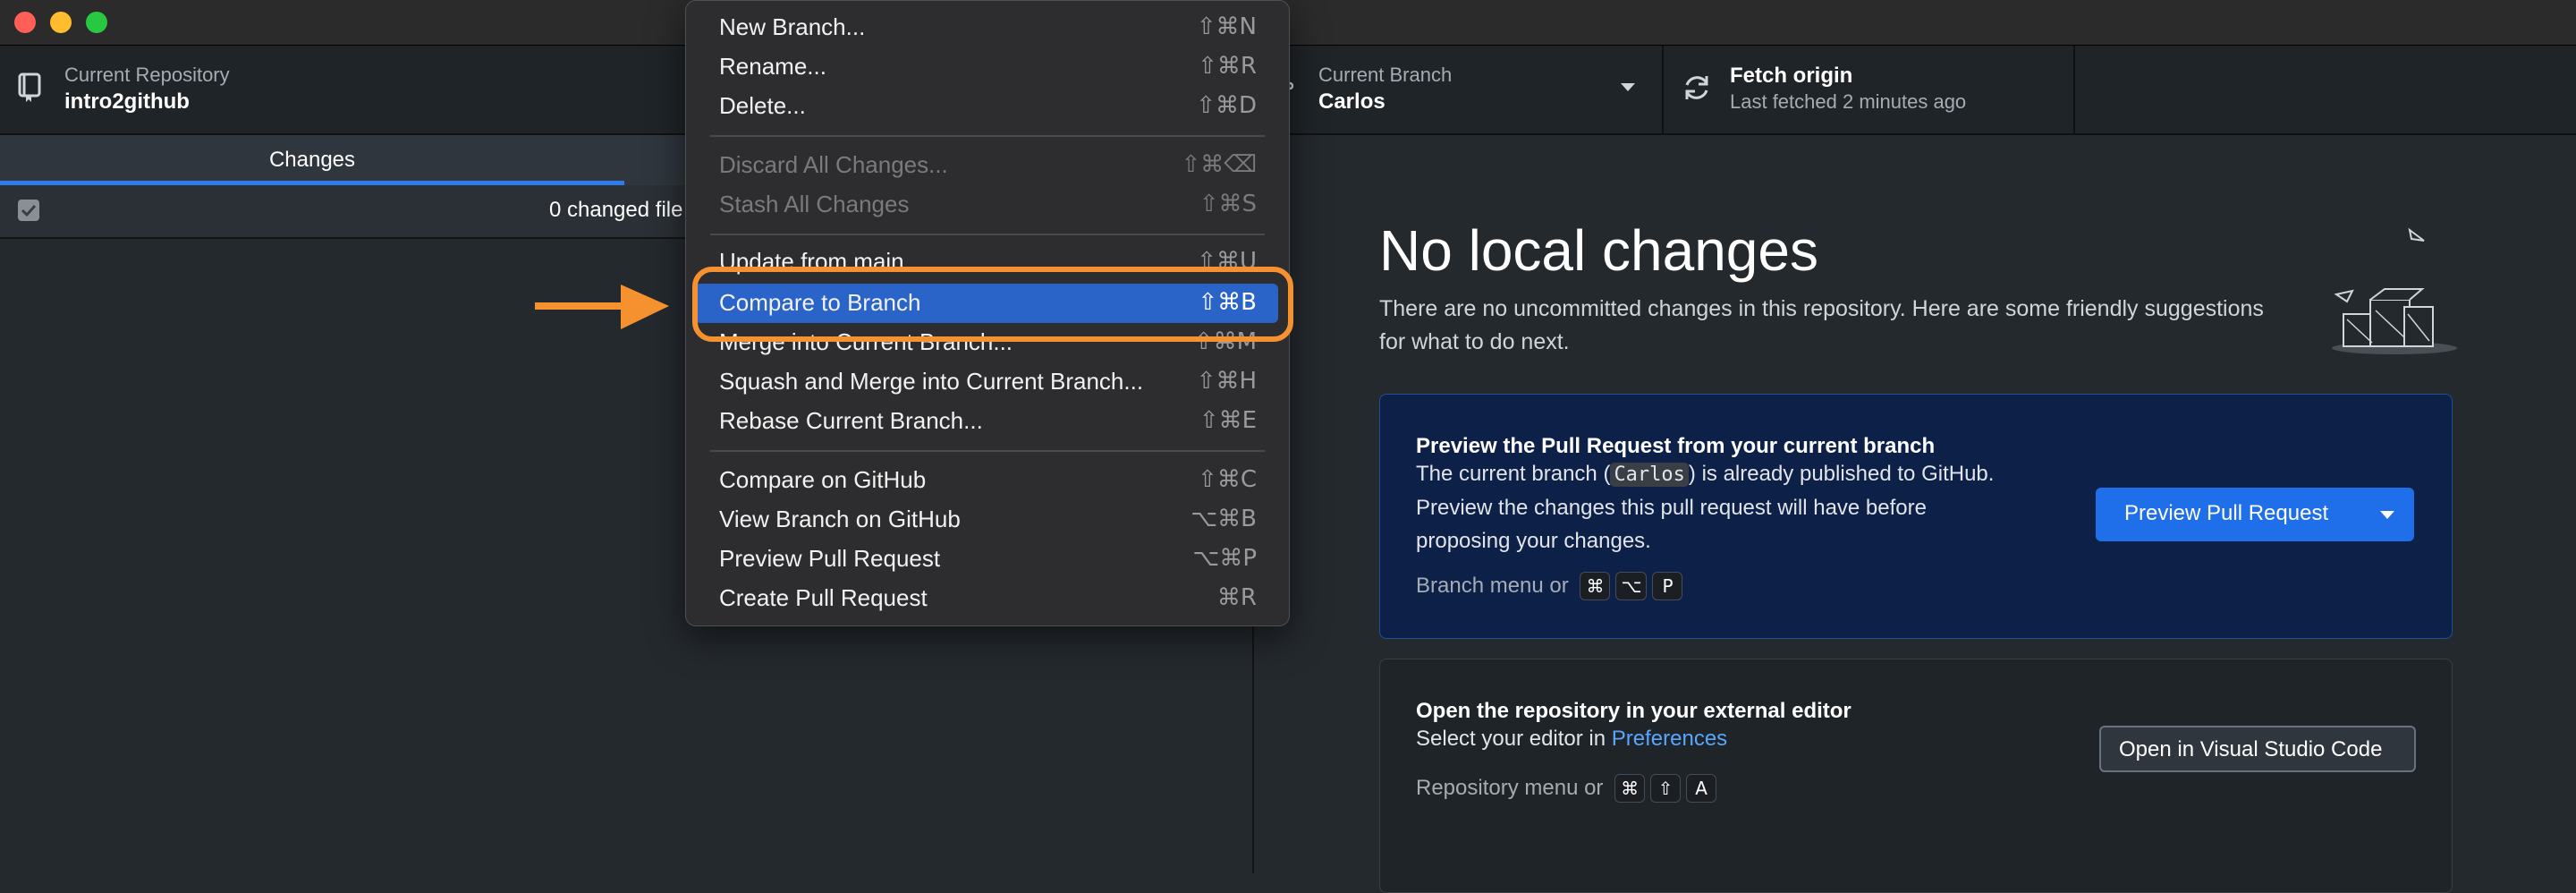 This screenshot has height=893, width=2576. I want to click on menu-item-new-branch: New Branch... ⇧⌘N, so click(986, 28).